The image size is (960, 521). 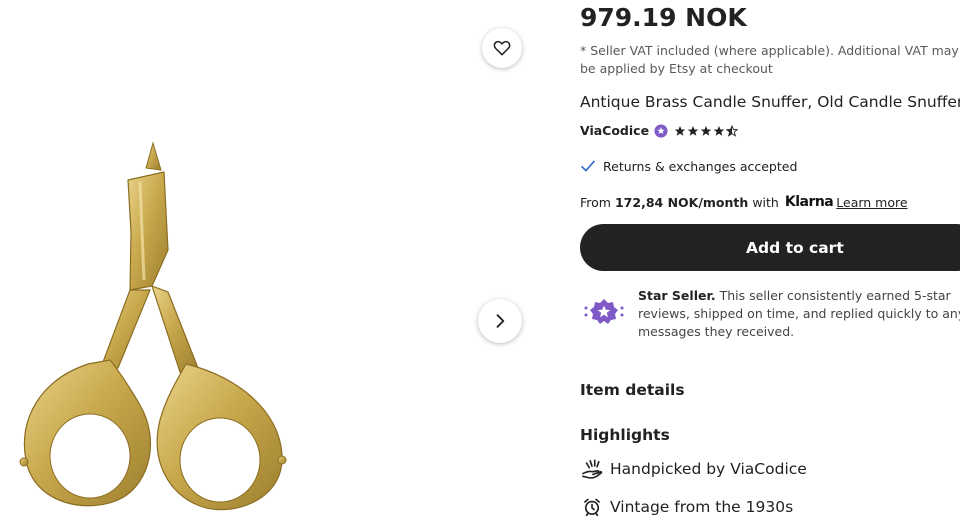 What do you see at coordinates (595, 202) in the screenshot?
I see `klarna-from: From` at bounding box center [595, 202].